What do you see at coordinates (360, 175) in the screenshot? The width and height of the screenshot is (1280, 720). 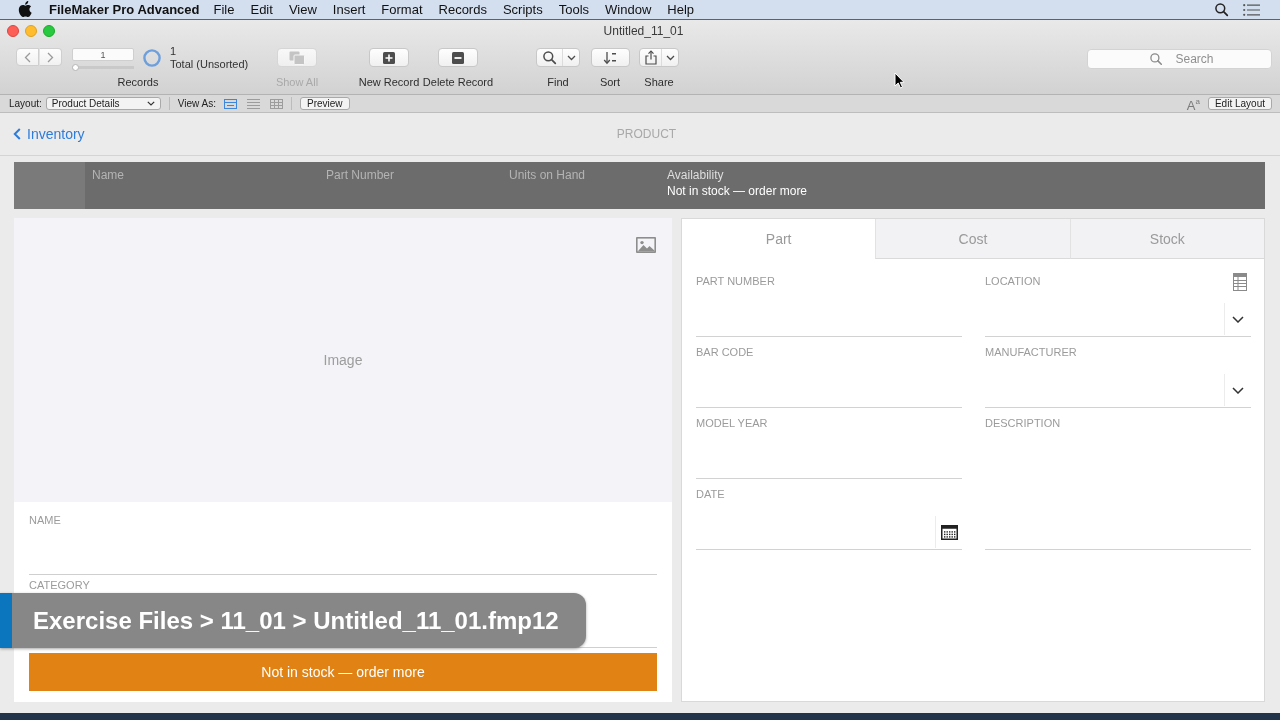 I see `column-header: Part Number` at bounding box center [360, 175].